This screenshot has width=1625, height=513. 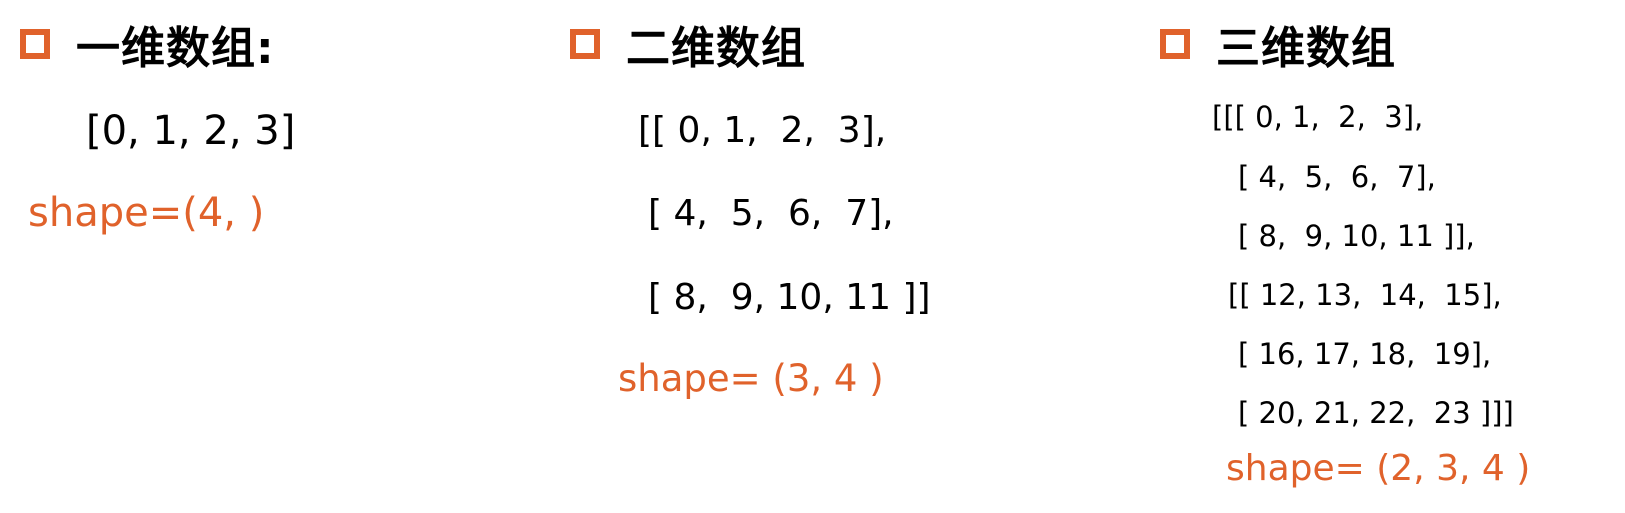 What do you see at coordinates (1337, 177) in the screenshot?
I see `array-3d-line-2: [ 4, 5, 6, 7],` at bounding box center [1337, 177].